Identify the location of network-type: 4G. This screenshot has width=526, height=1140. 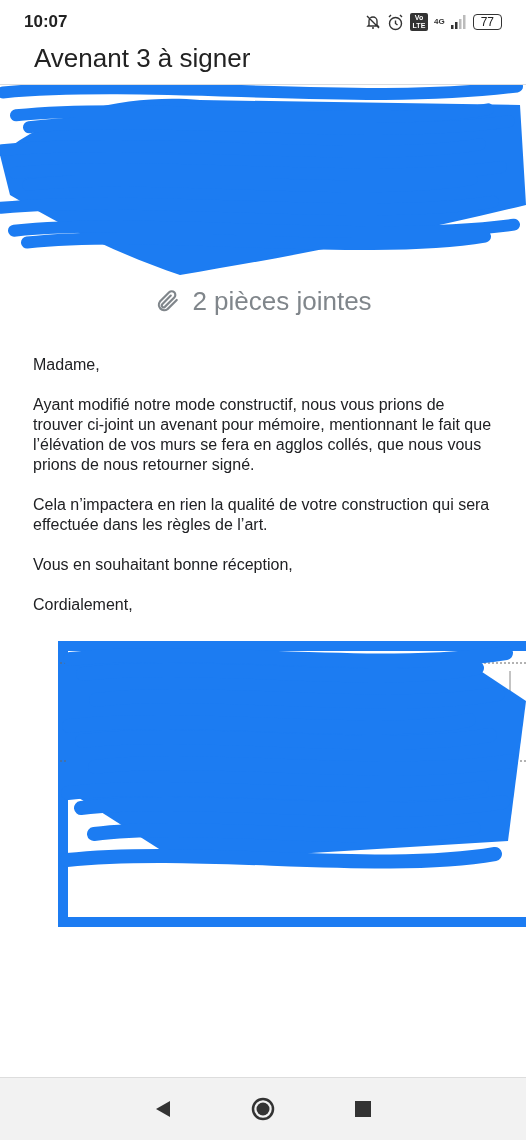
(439, 22).